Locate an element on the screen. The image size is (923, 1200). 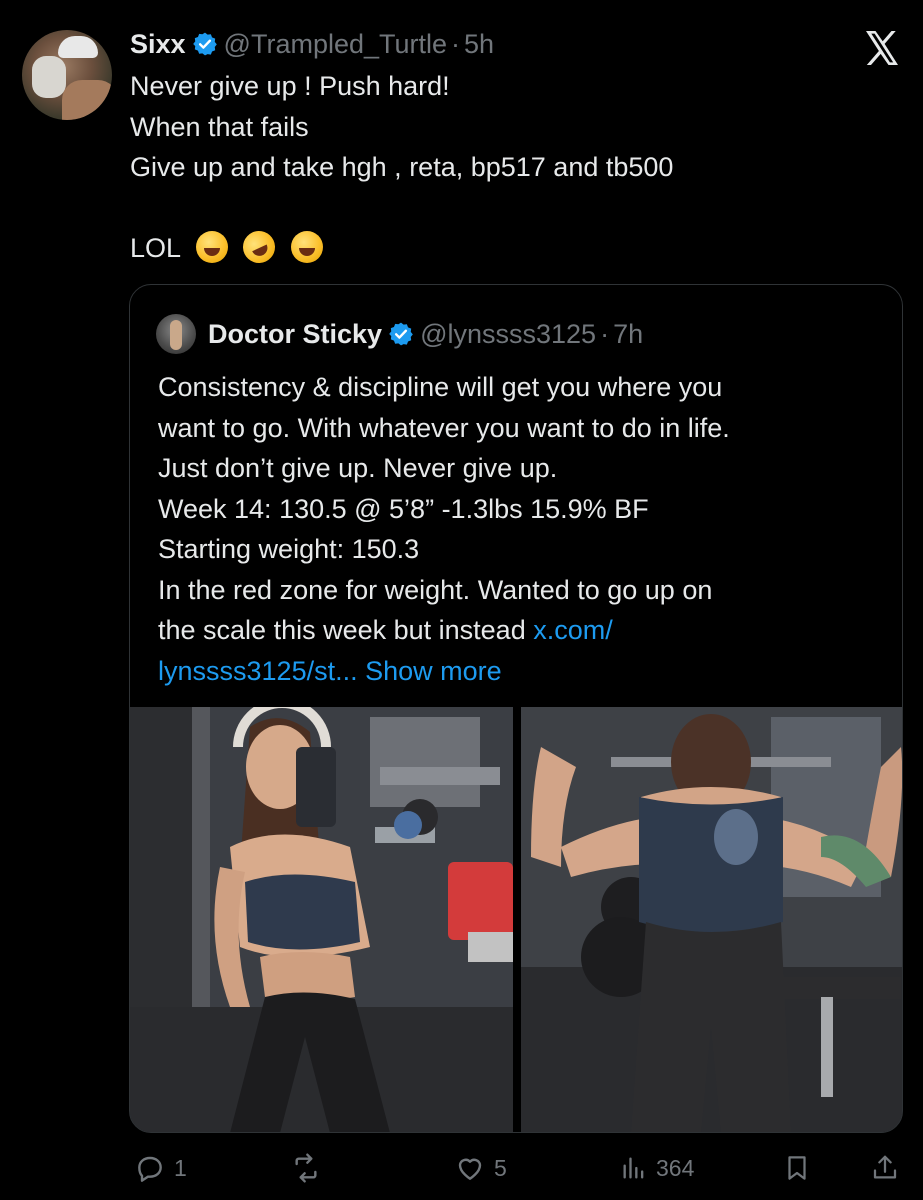
bookmark-button is located at coordinates (797, 1168).